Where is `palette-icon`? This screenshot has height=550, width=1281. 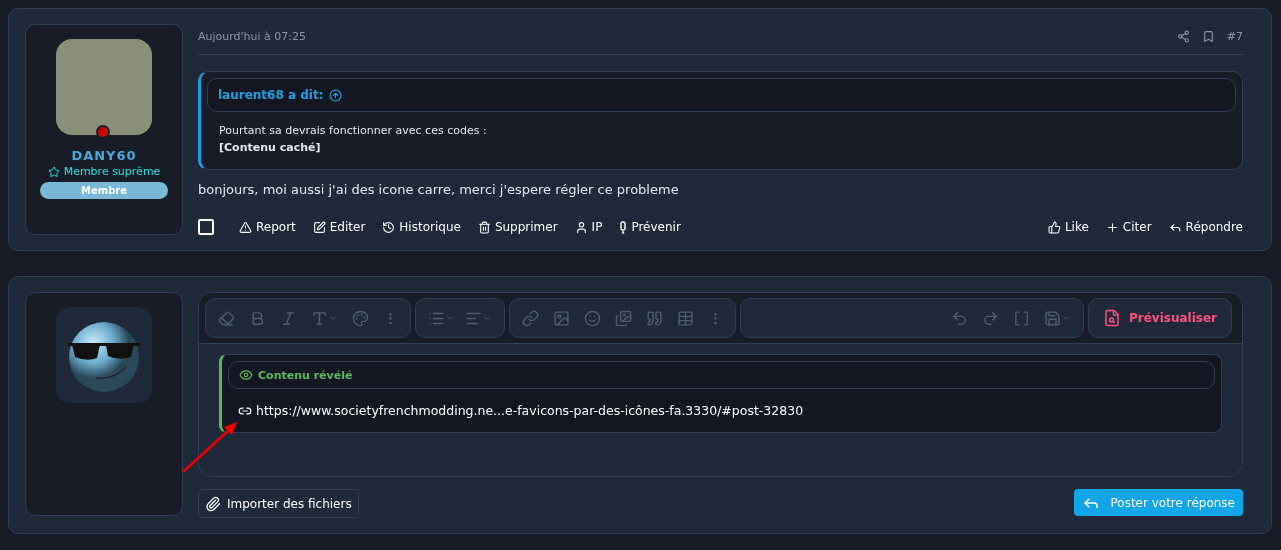
palette-icon is located at coordinates (360, 318).